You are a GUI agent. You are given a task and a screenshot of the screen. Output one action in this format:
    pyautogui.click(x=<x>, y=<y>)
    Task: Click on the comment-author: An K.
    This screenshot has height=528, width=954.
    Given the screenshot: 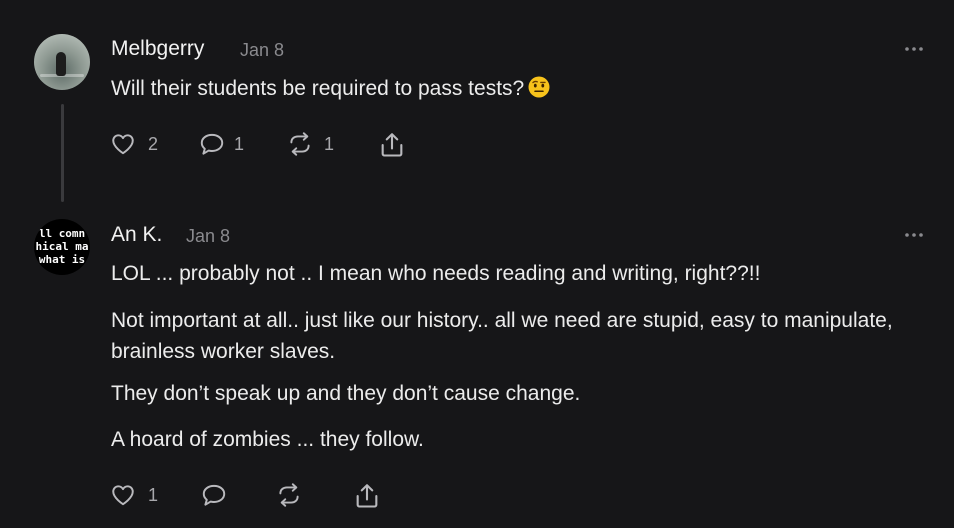 What is the action you would take?
    pyautogui.click(x=136, y=235)
    